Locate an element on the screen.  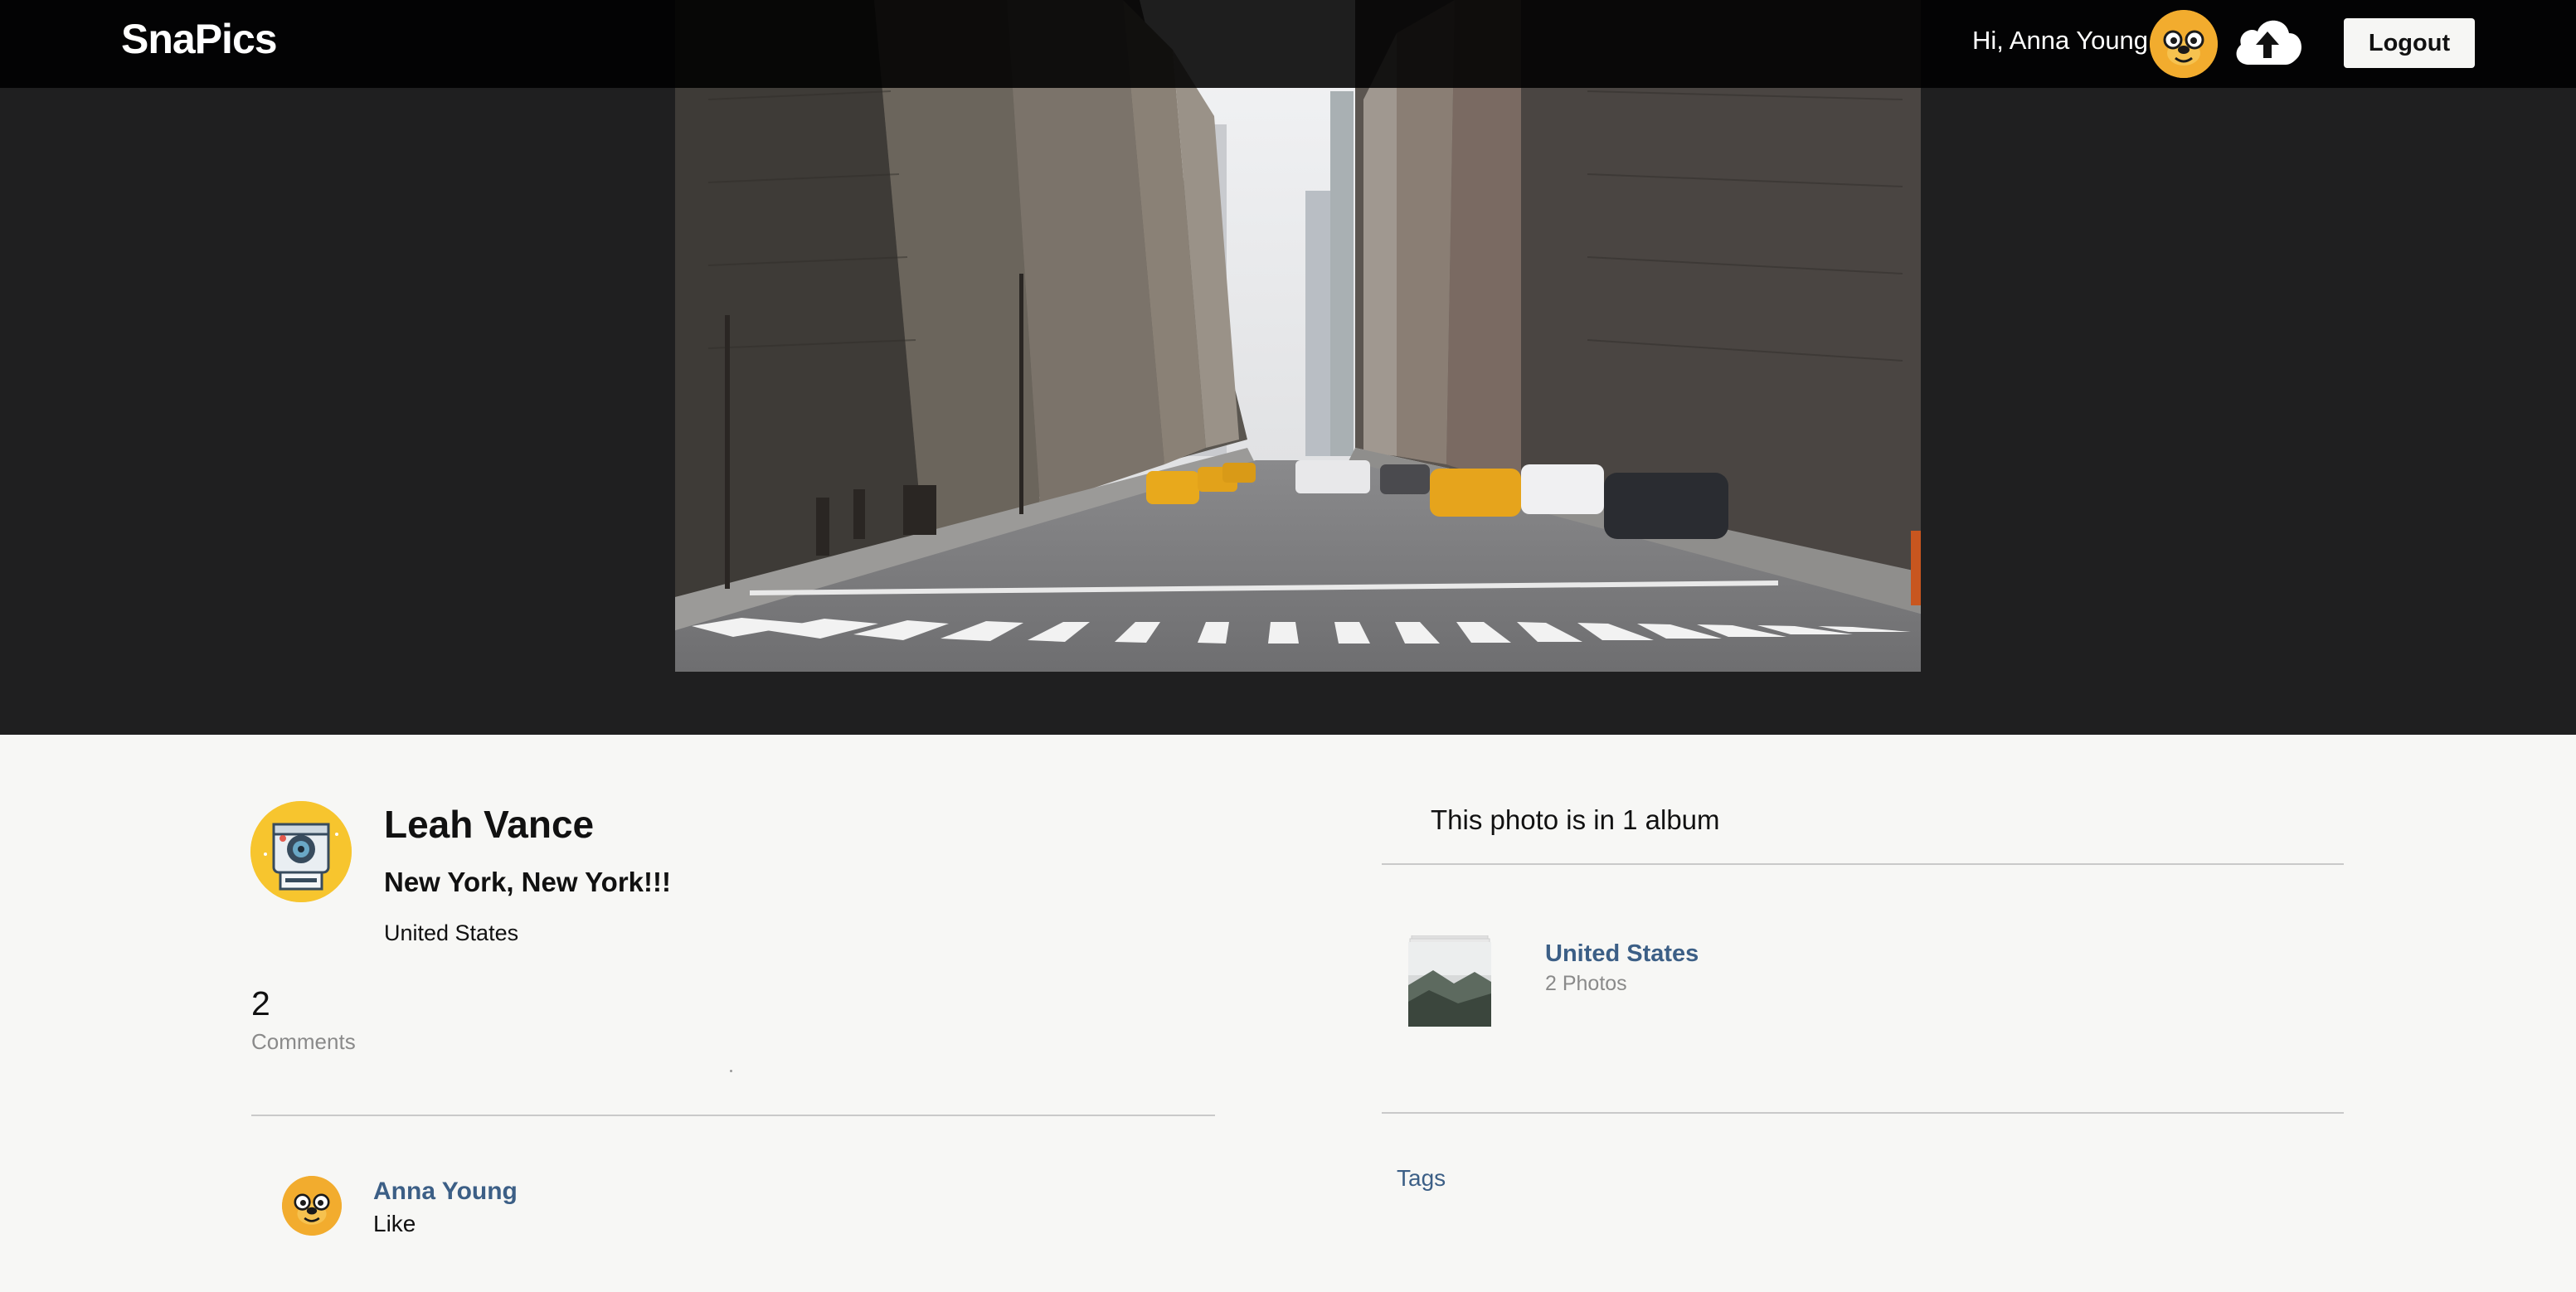
album-name-link: United States is located at coordinates (1622, 954).